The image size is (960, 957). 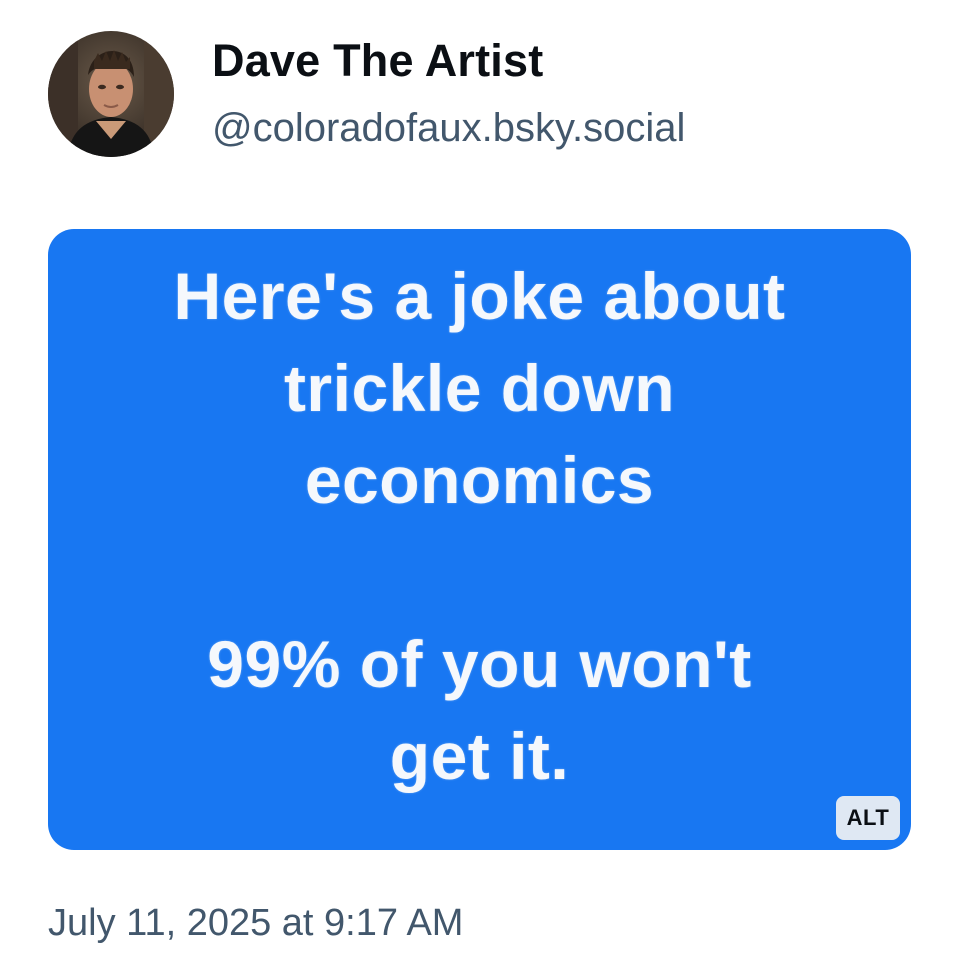 What do you see at coordinates (479, 572) in the screenshot?
I see `meme-line-blank` at bounding box center [479, 572].